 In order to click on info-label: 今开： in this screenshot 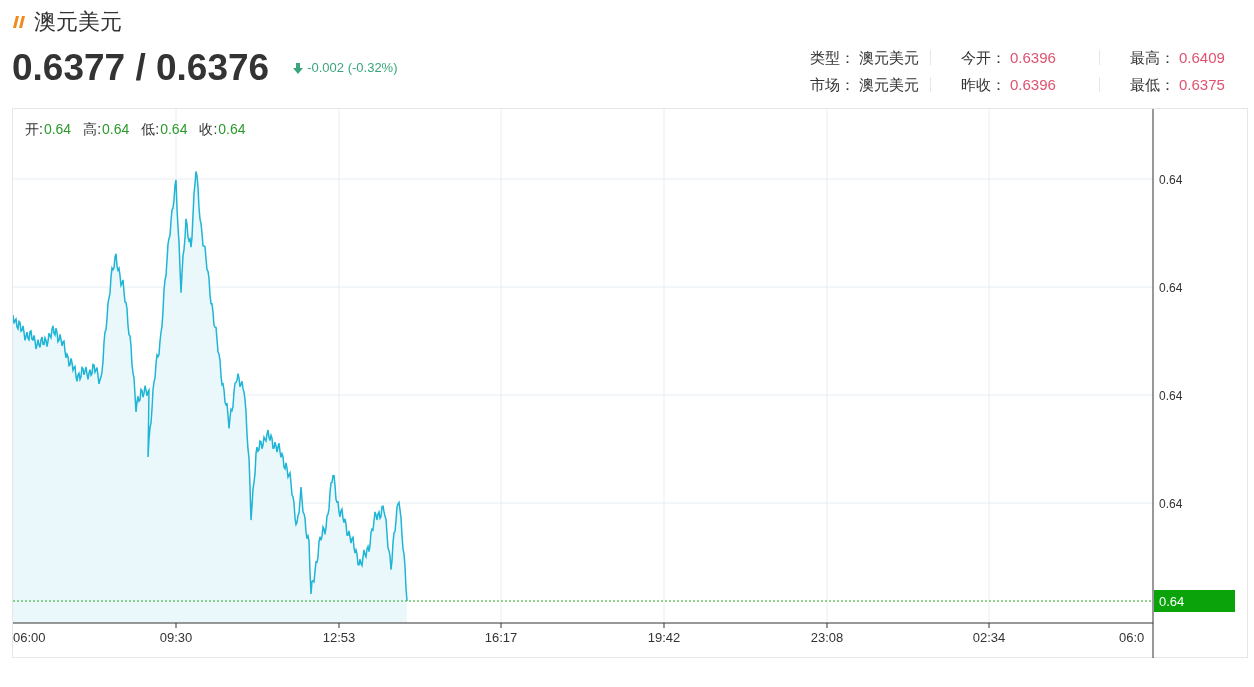, I will do `click(983, 58)`.